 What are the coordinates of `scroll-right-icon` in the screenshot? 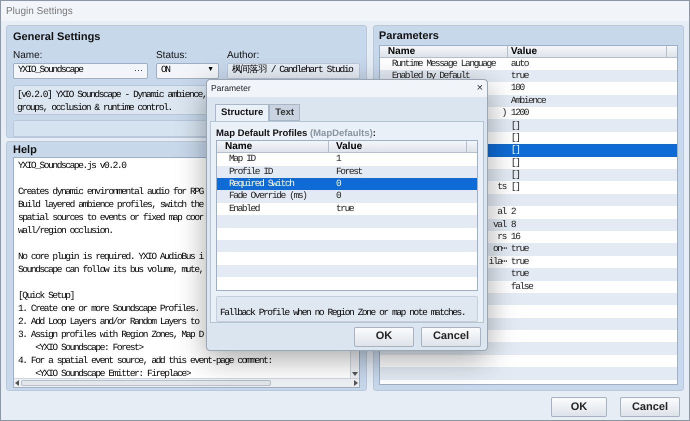 It's located at (356, 383).